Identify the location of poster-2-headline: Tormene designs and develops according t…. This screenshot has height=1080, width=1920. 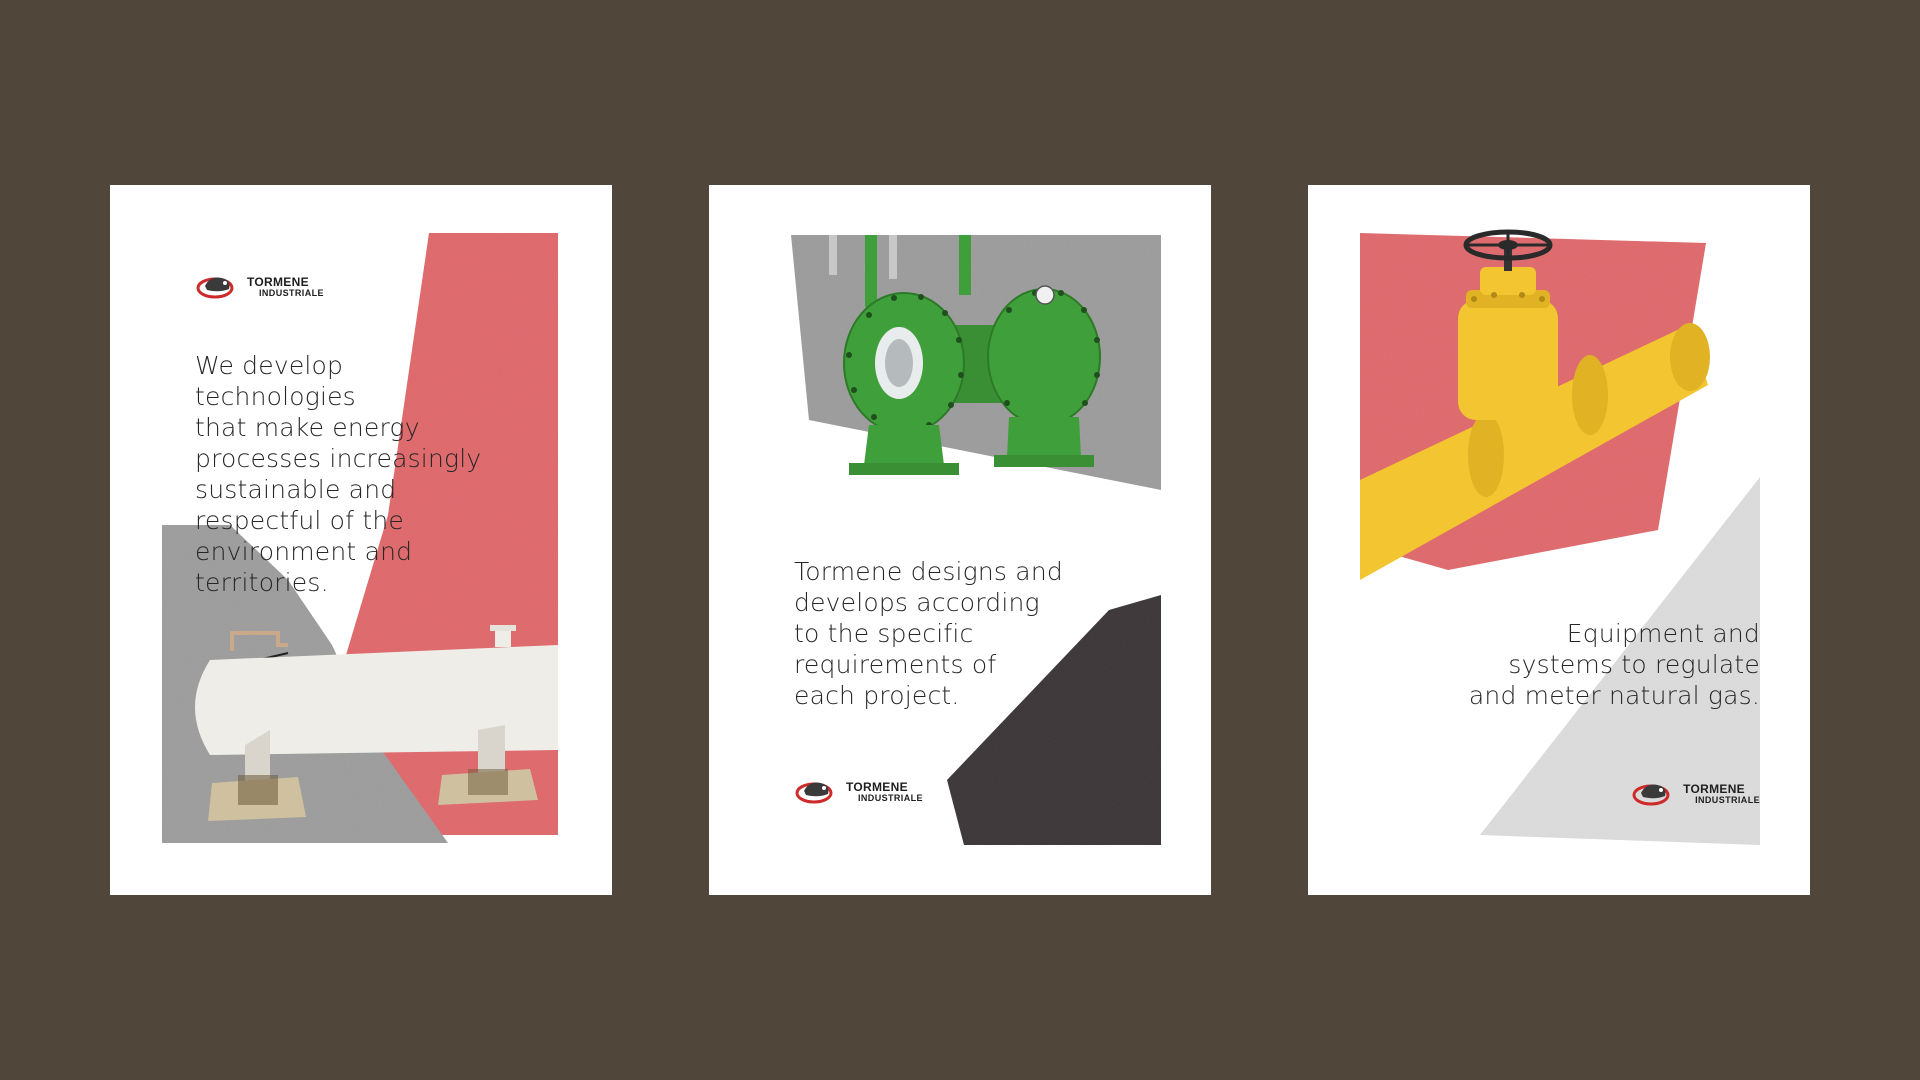
(928, 633).